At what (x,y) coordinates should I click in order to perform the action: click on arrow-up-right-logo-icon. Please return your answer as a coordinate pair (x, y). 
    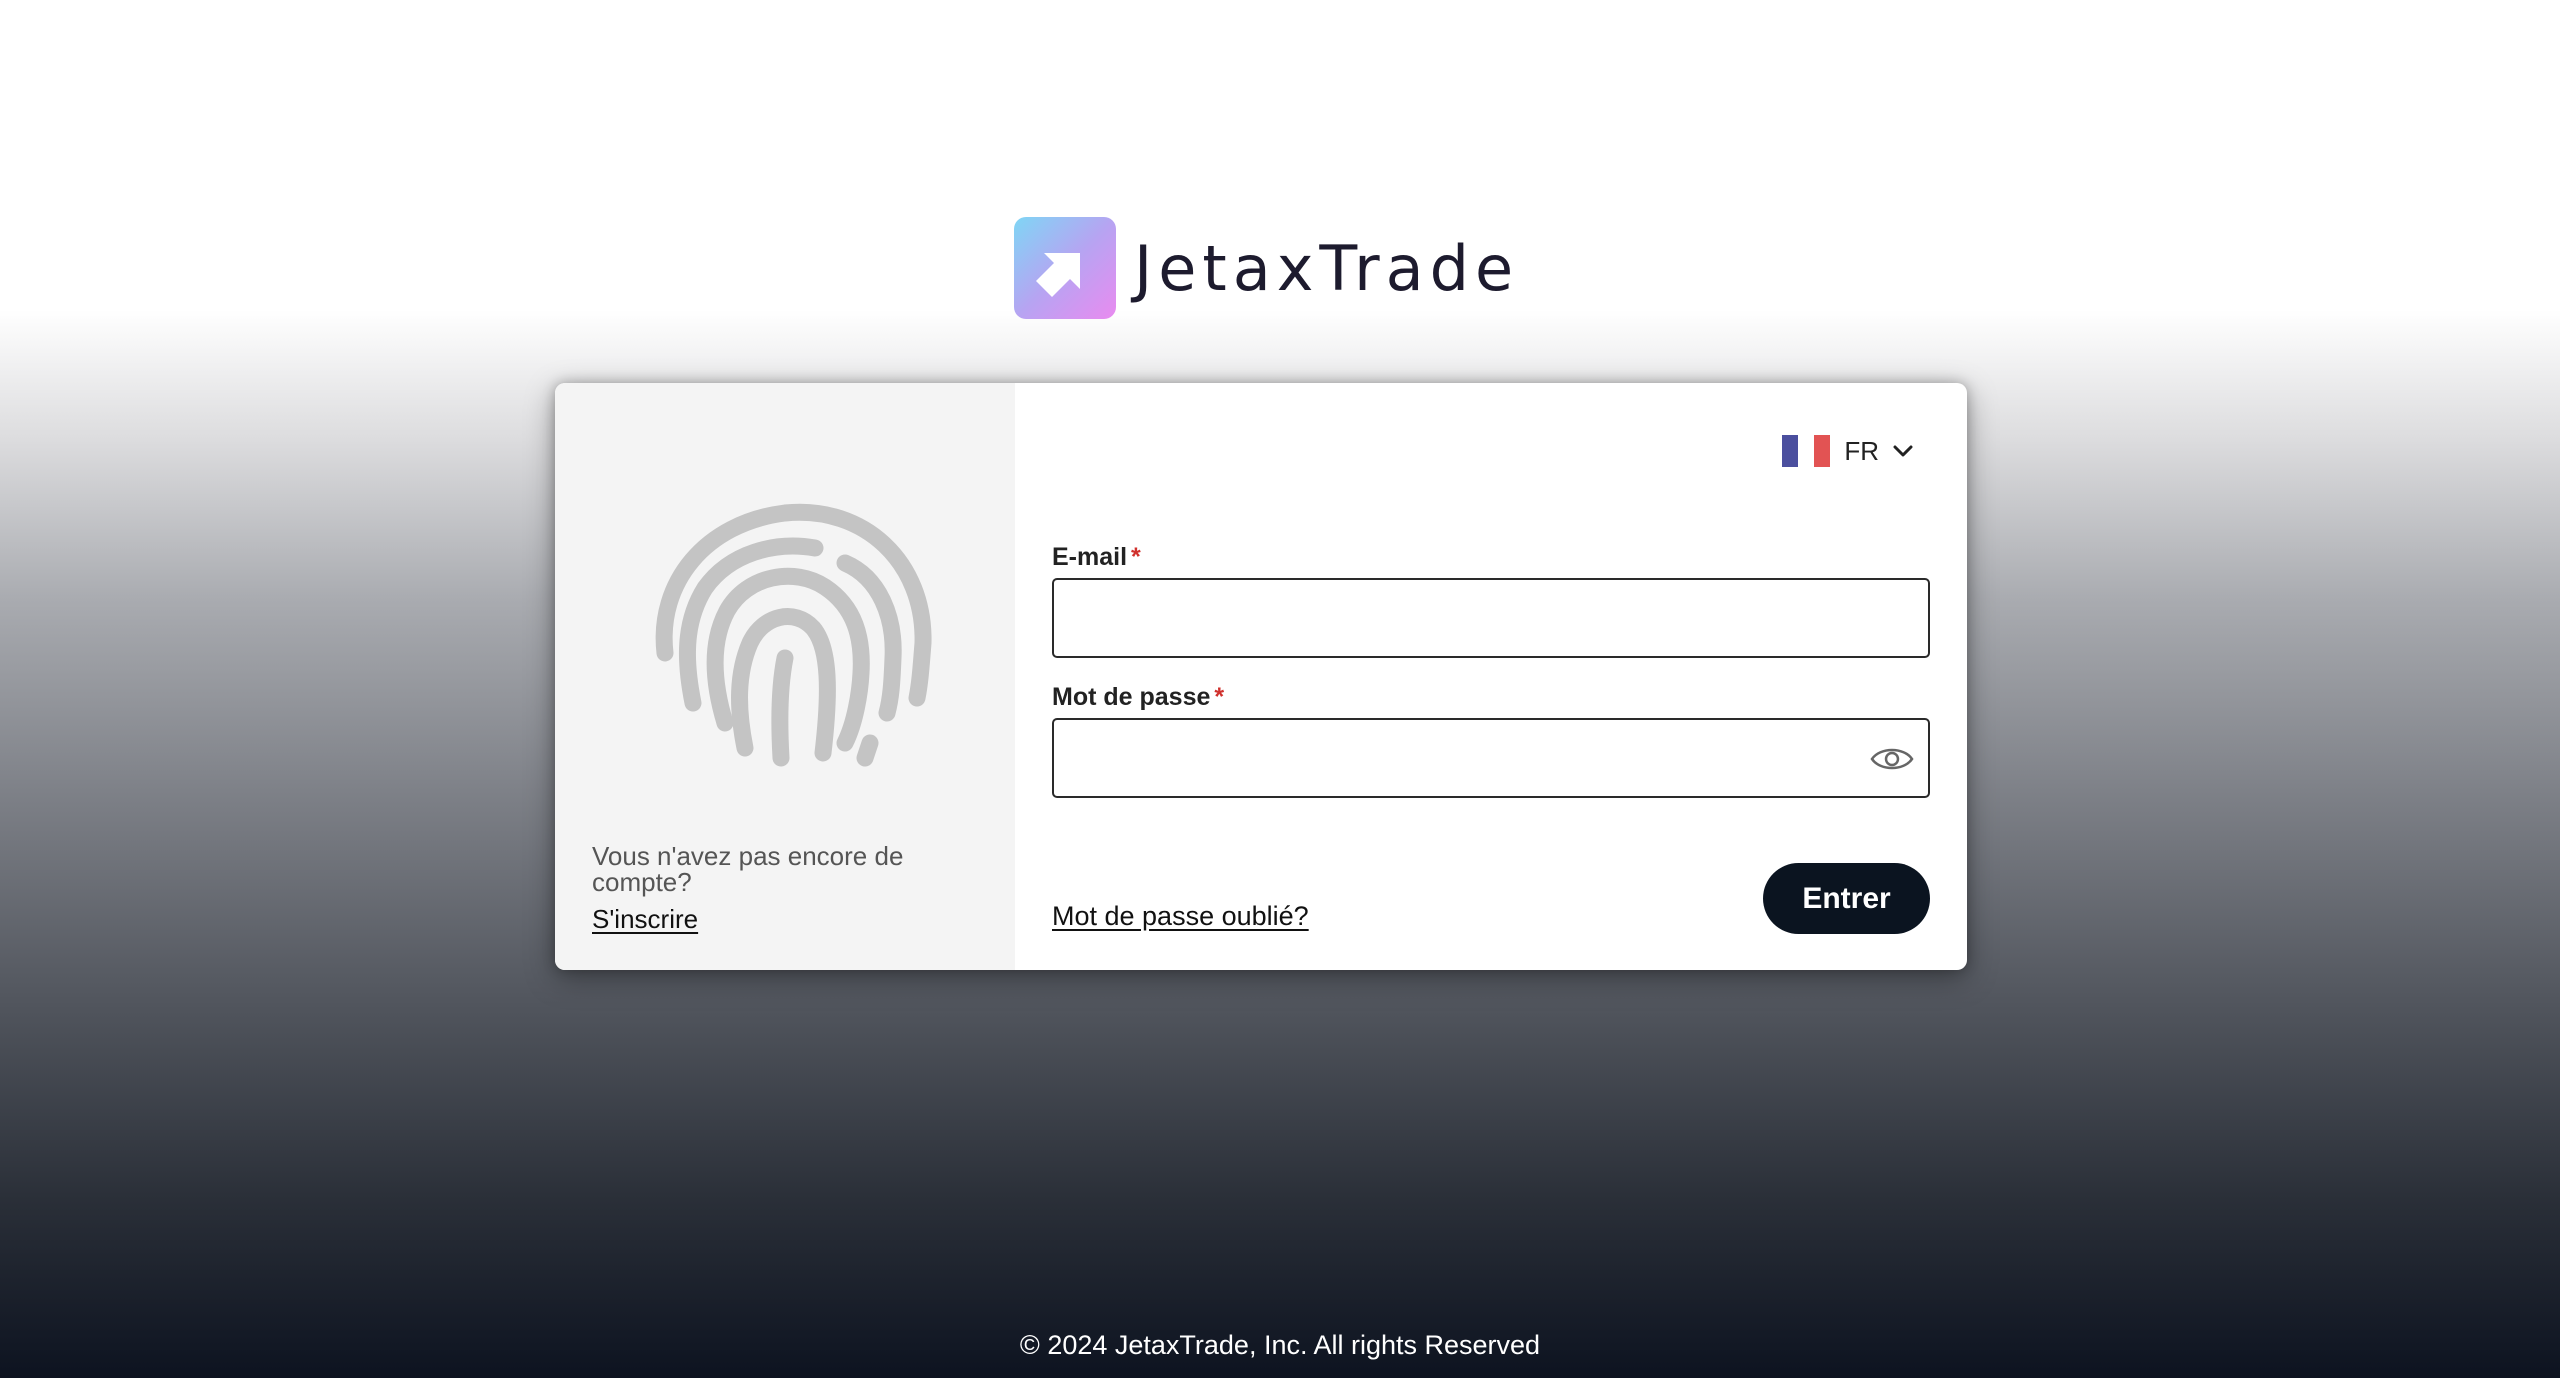
    Looking at the image, I should click on (1065, 268).